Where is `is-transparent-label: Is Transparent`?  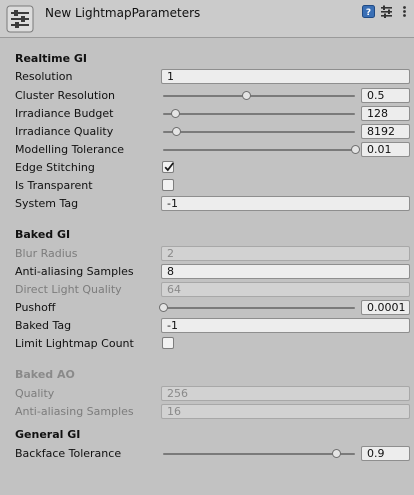
is-transparent-label: Is Transparent is located at coordinates (54, 185).